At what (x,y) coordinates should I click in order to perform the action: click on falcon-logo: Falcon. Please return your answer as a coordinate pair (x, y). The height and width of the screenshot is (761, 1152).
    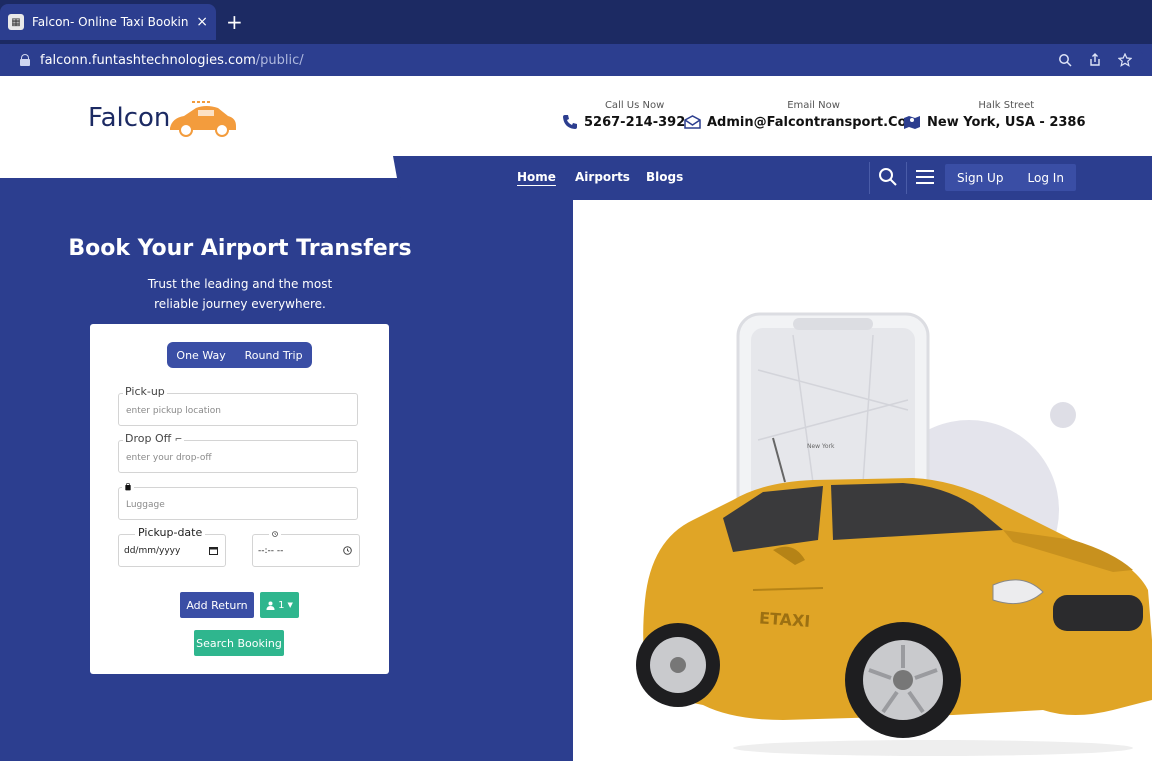
    Looking at the image, I should click on (163, 118).